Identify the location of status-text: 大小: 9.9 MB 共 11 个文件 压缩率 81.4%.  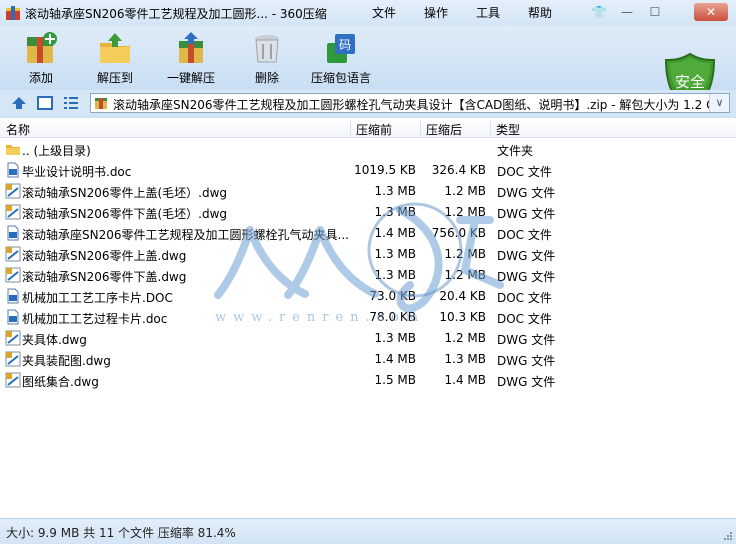
(121, 533).